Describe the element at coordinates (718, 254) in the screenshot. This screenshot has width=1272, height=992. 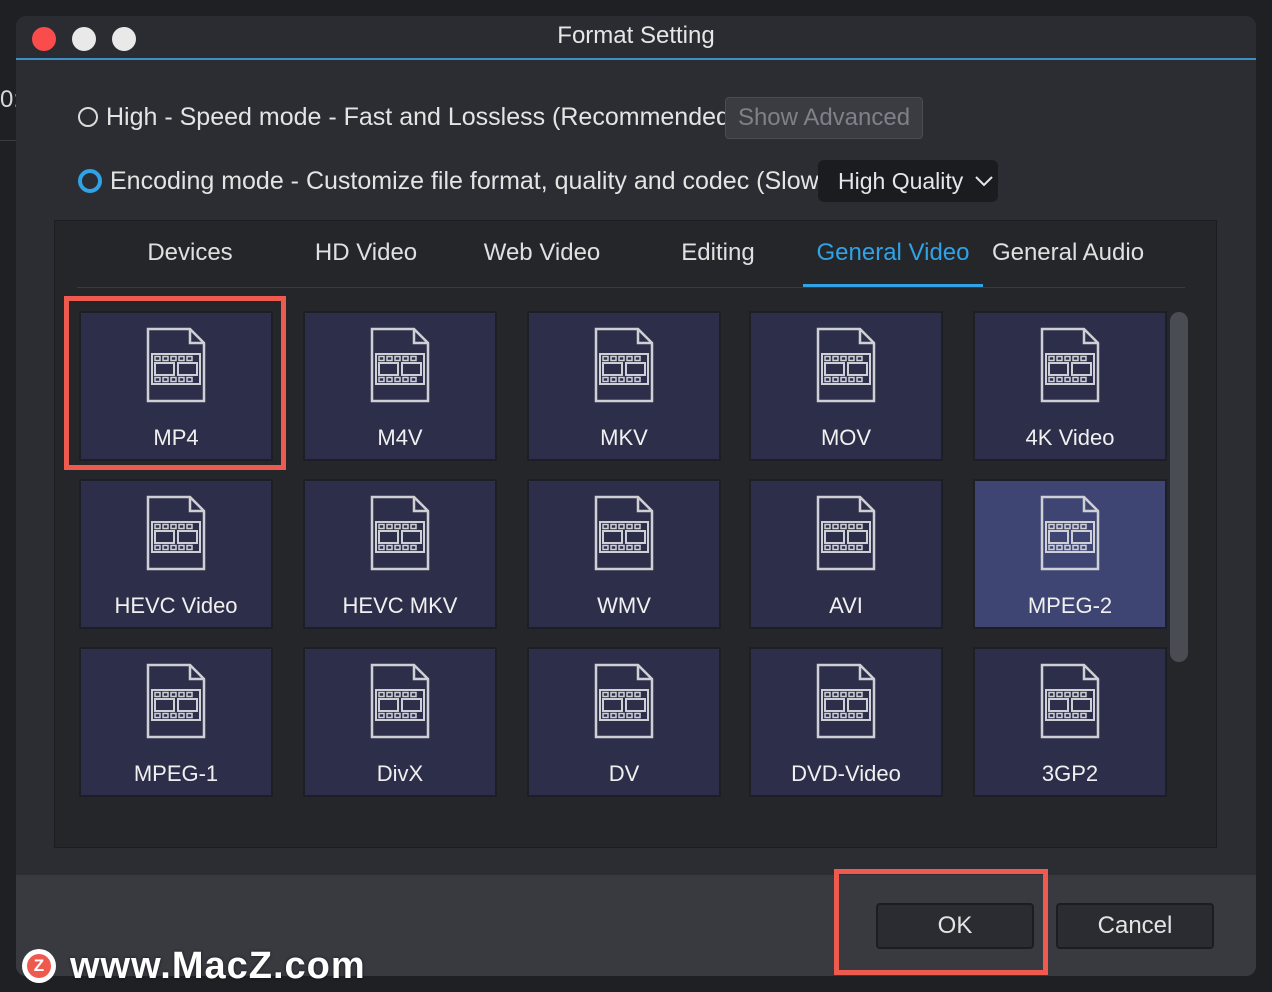
I see `tab-editing: Editing` at that location.